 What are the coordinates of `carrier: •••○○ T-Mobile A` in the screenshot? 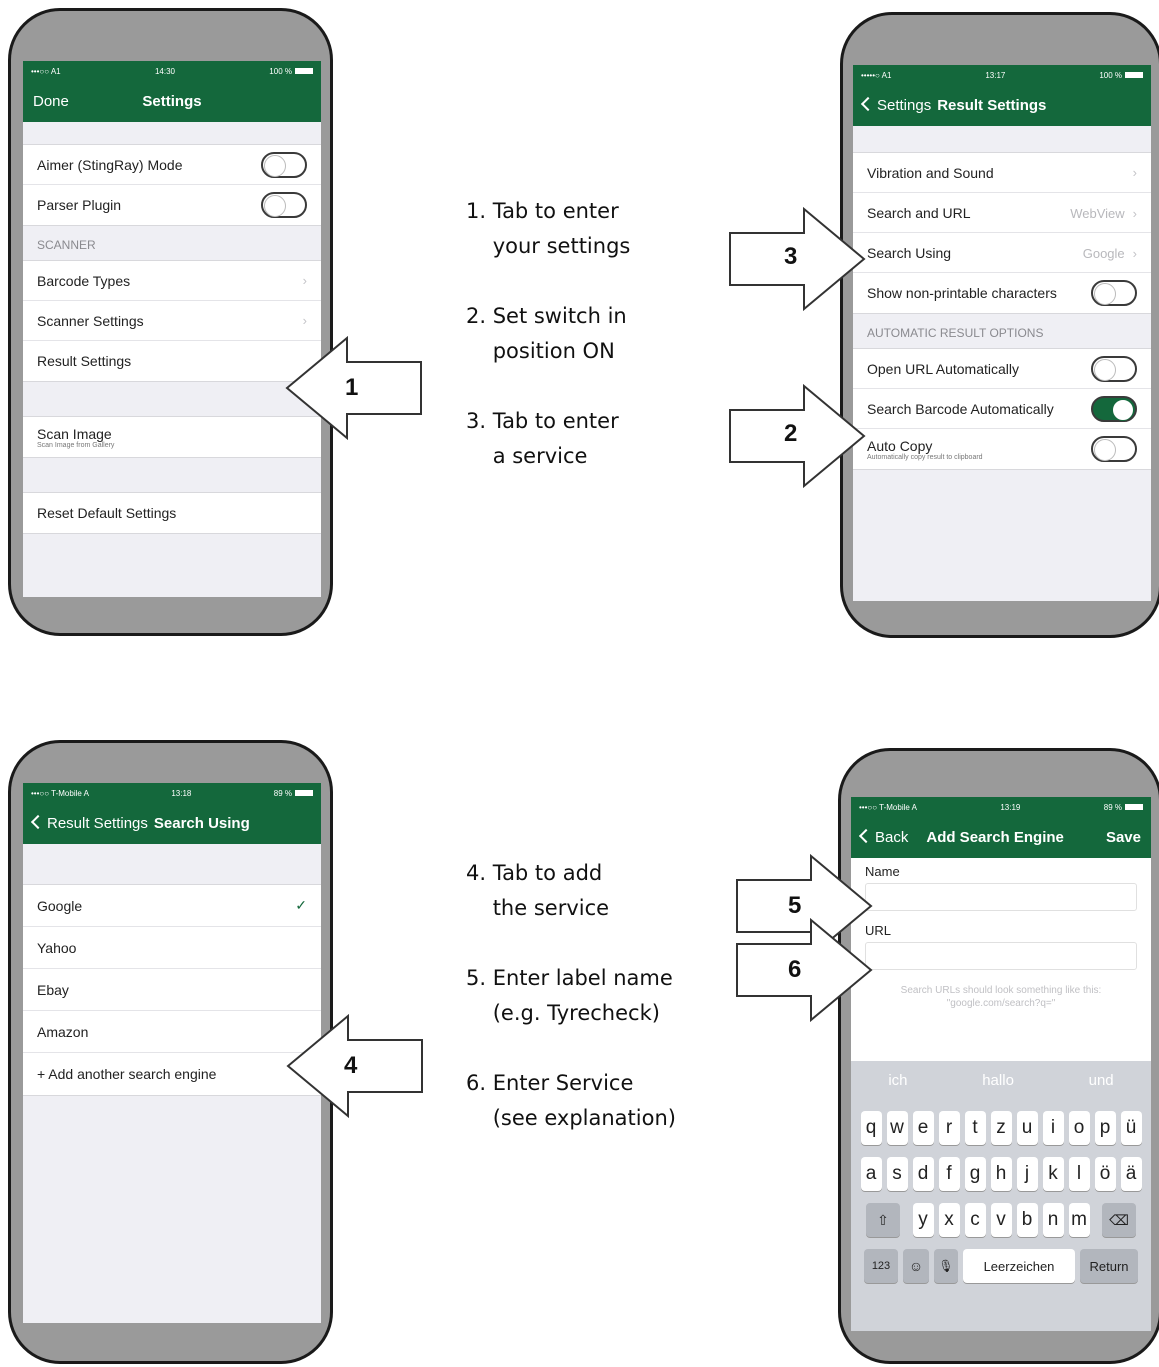 It's located at (888, 807).